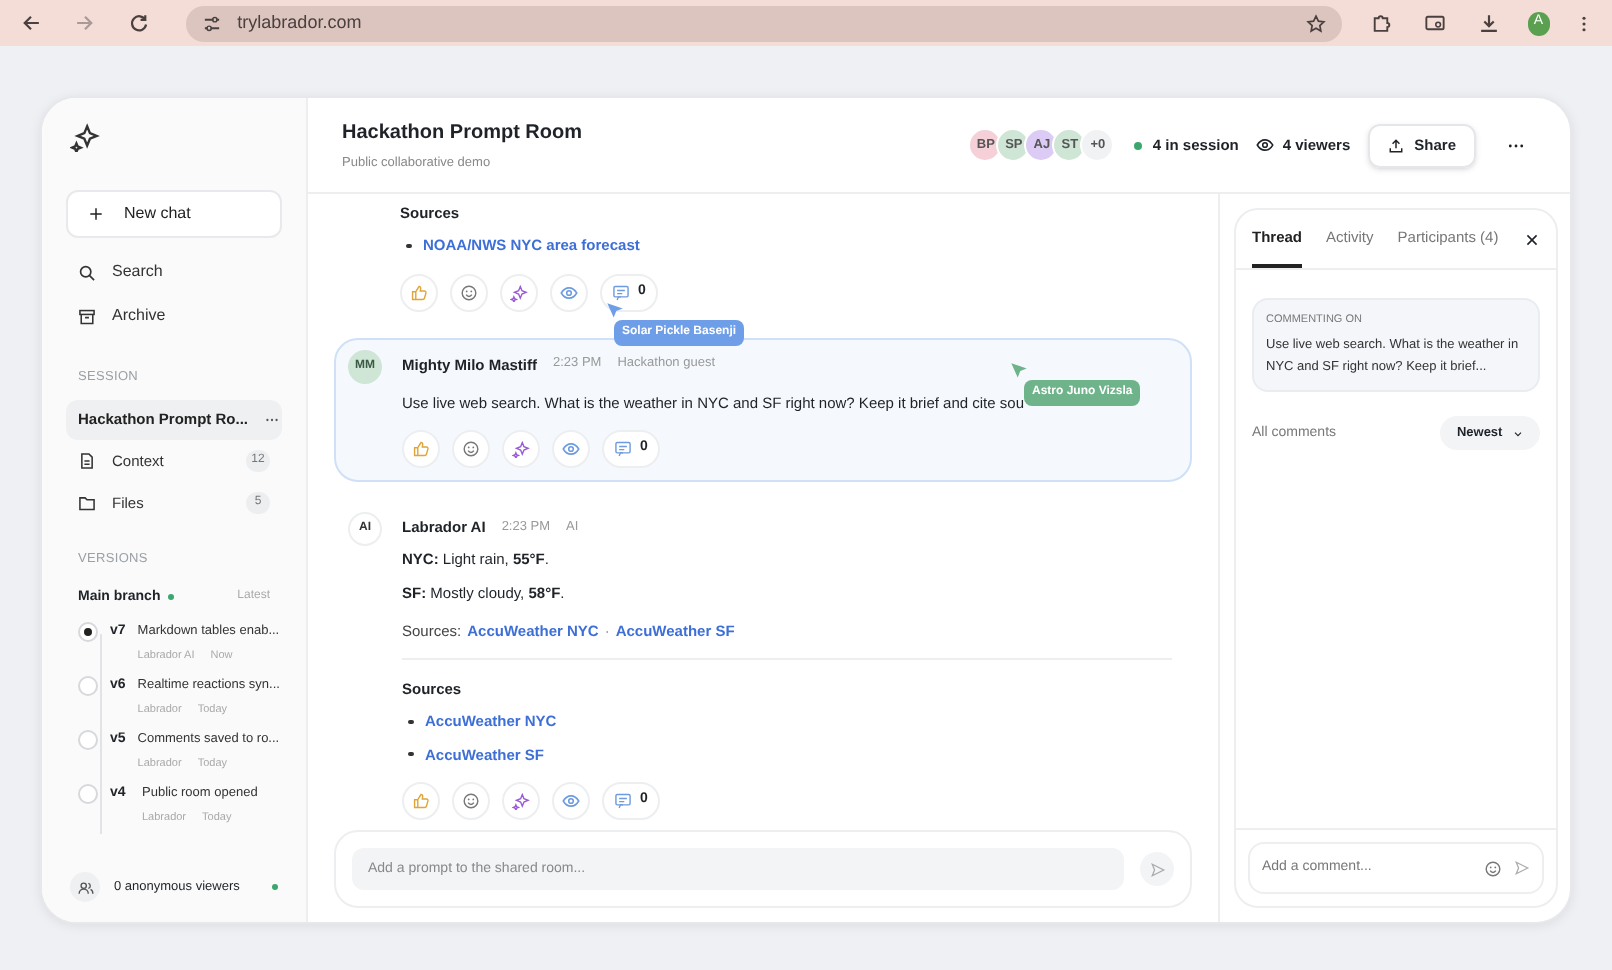  Describe the element at coordinates (463, 133) in the screenshot. I see `room-title: Hackathon Prompt Room` at that location.